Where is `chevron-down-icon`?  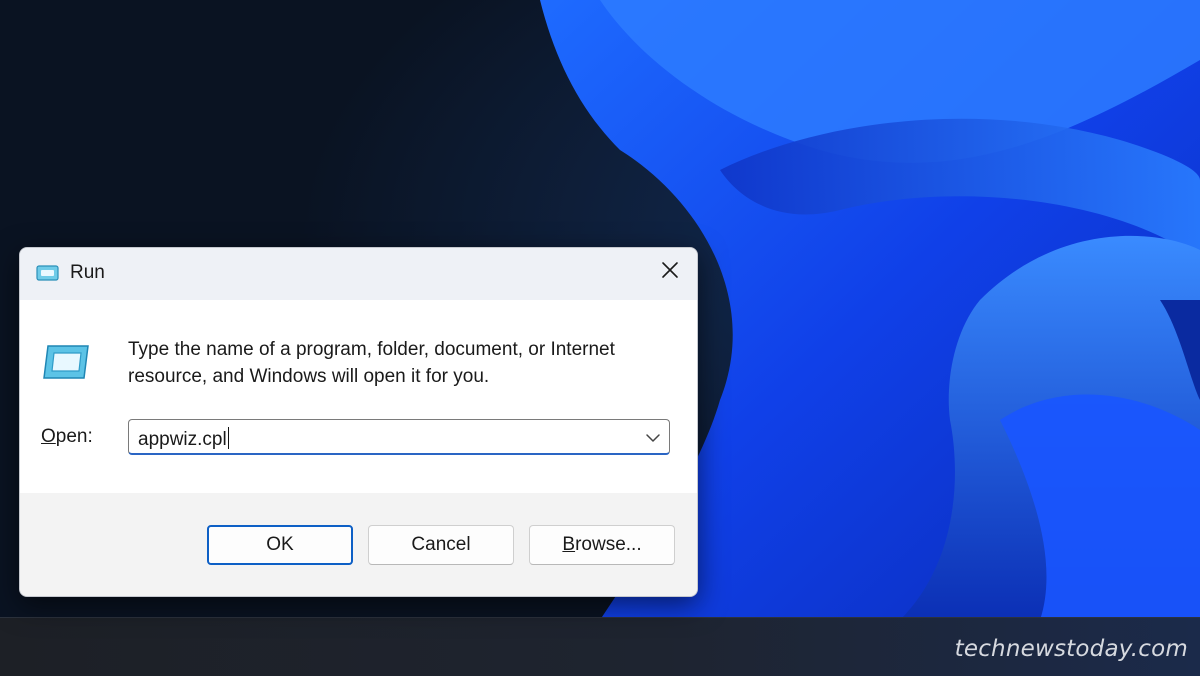
chevron-down-icon is located at coordinates (653, 437).